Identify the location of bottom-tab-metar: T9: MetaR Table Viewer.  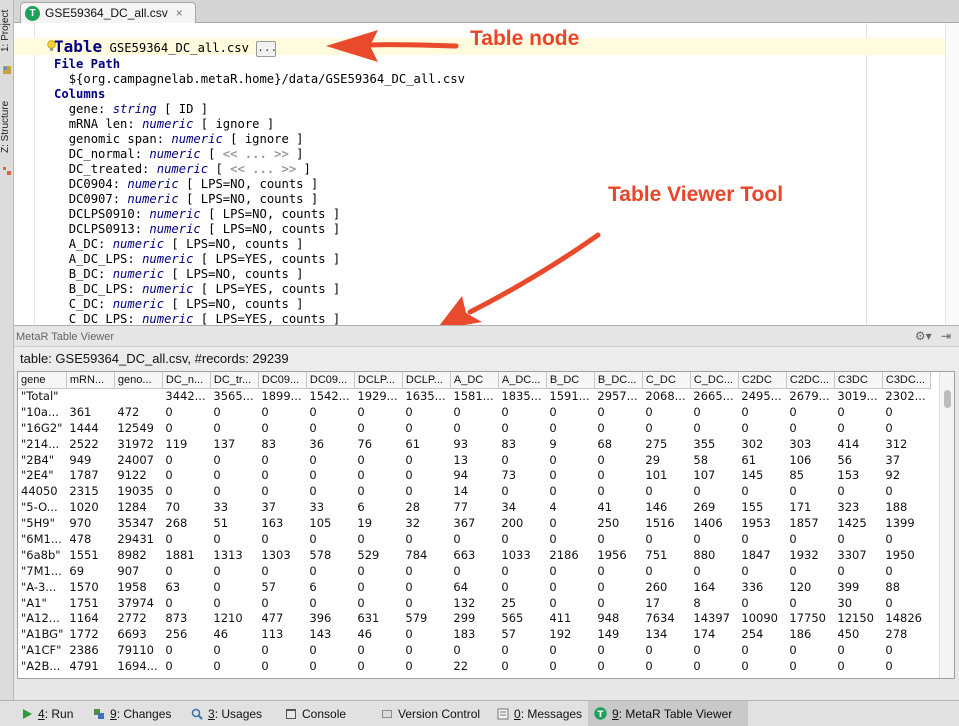
(668, 713).